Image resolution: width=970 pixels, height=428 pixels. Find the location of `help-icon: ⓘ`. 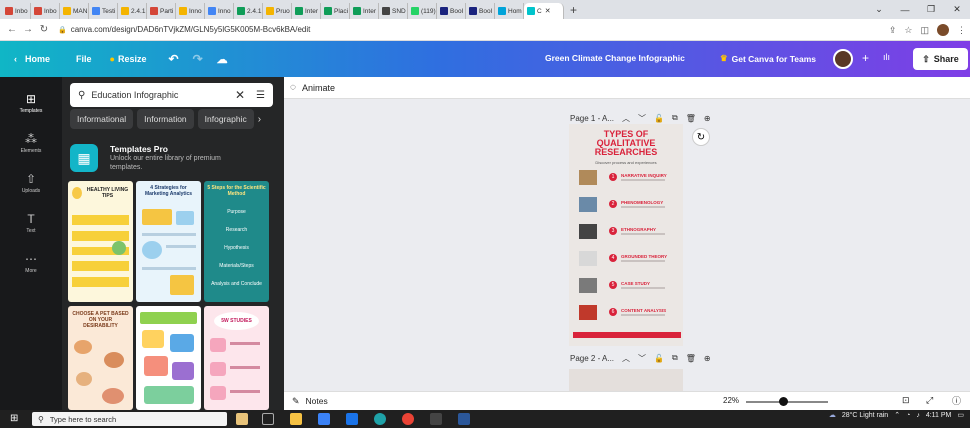

help-icon: ⓘ is located at coordinates (956, 400).